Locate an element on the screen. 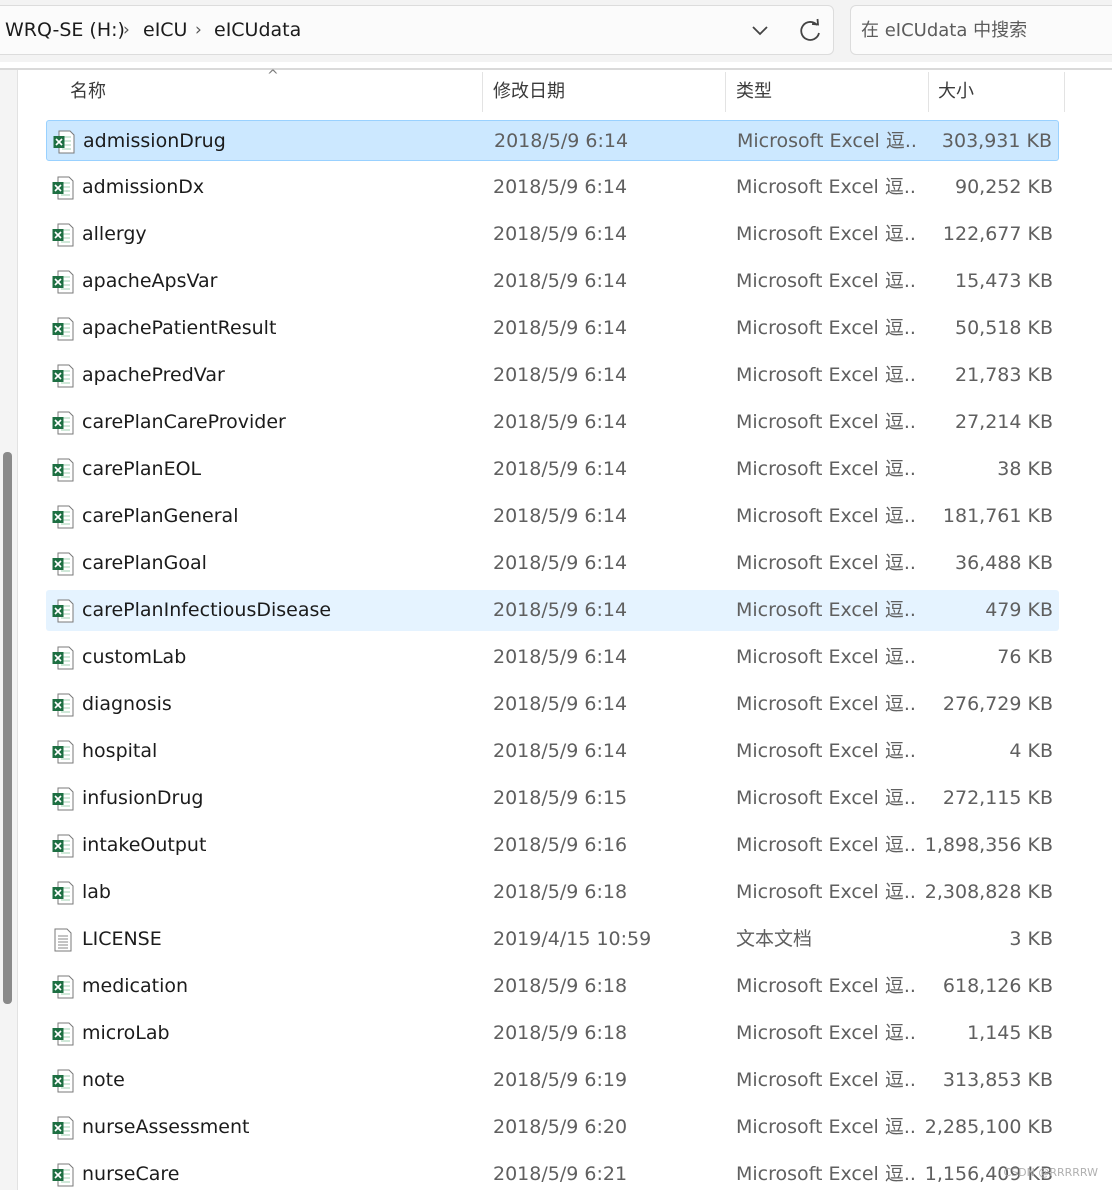  file-size: 3 KB is located at coordinates (1031, 939).